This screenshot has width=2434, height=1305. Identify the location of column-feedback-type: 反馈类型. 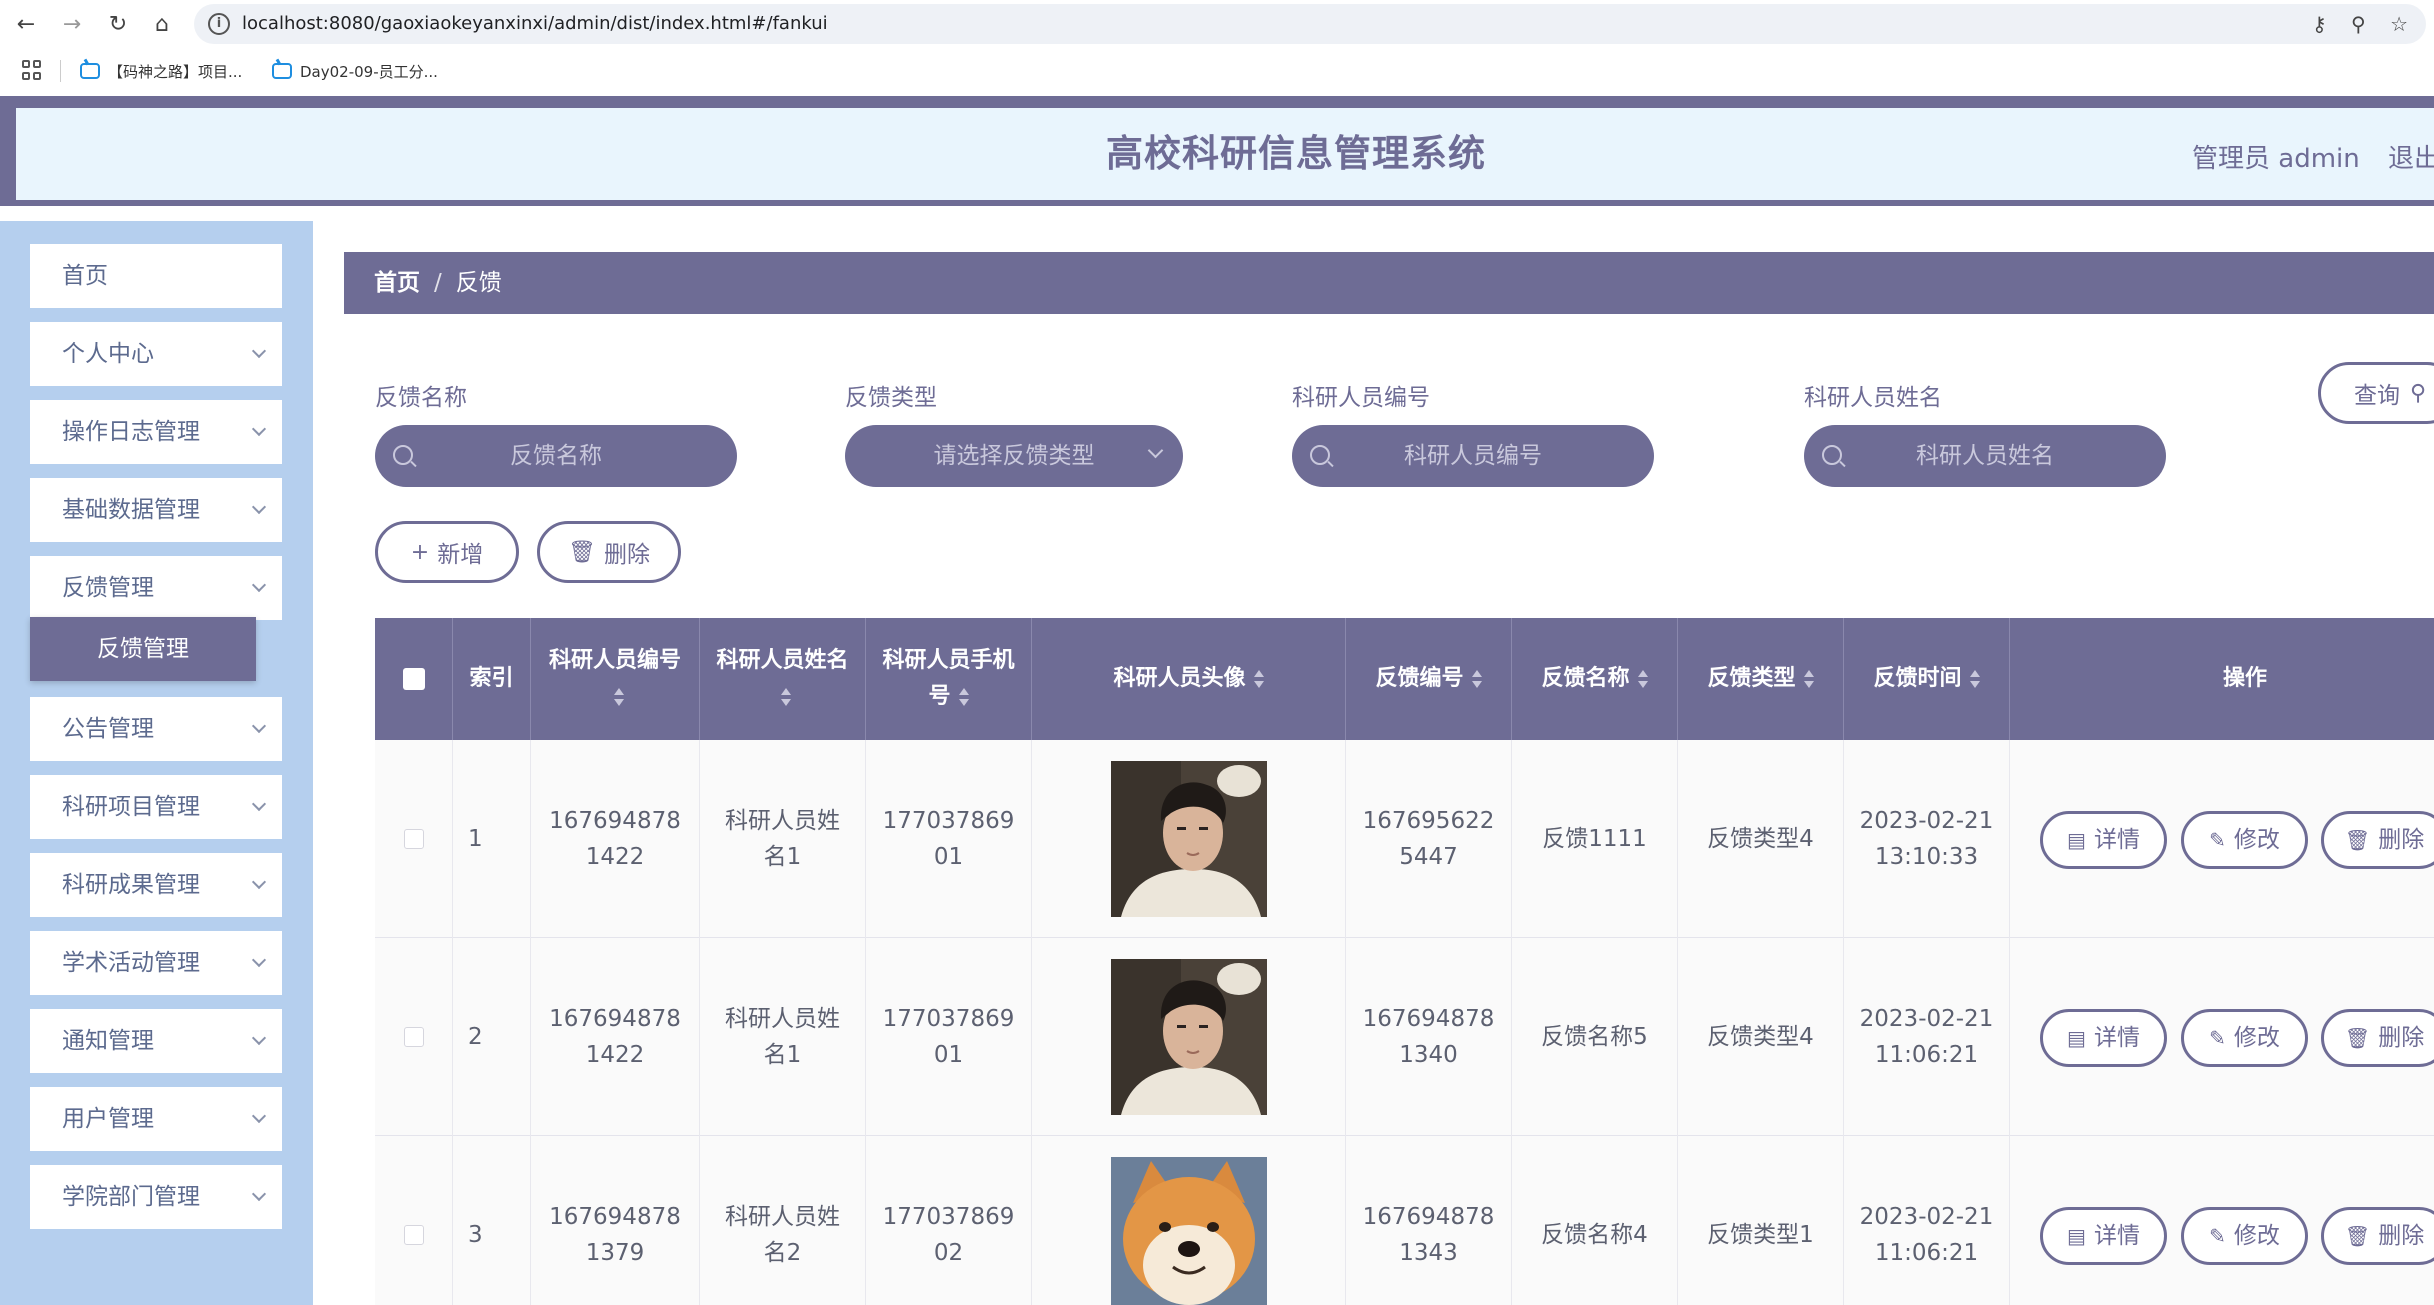
(1761, 679).